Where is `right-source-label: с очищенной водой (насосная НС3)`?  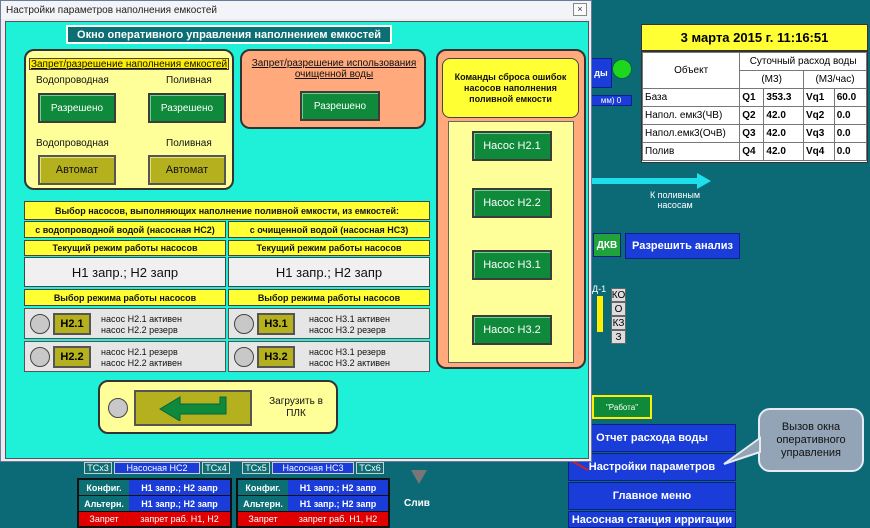
right-source-label: с очищенной водой (насосная НС3) is located at coordinates (329, 229).